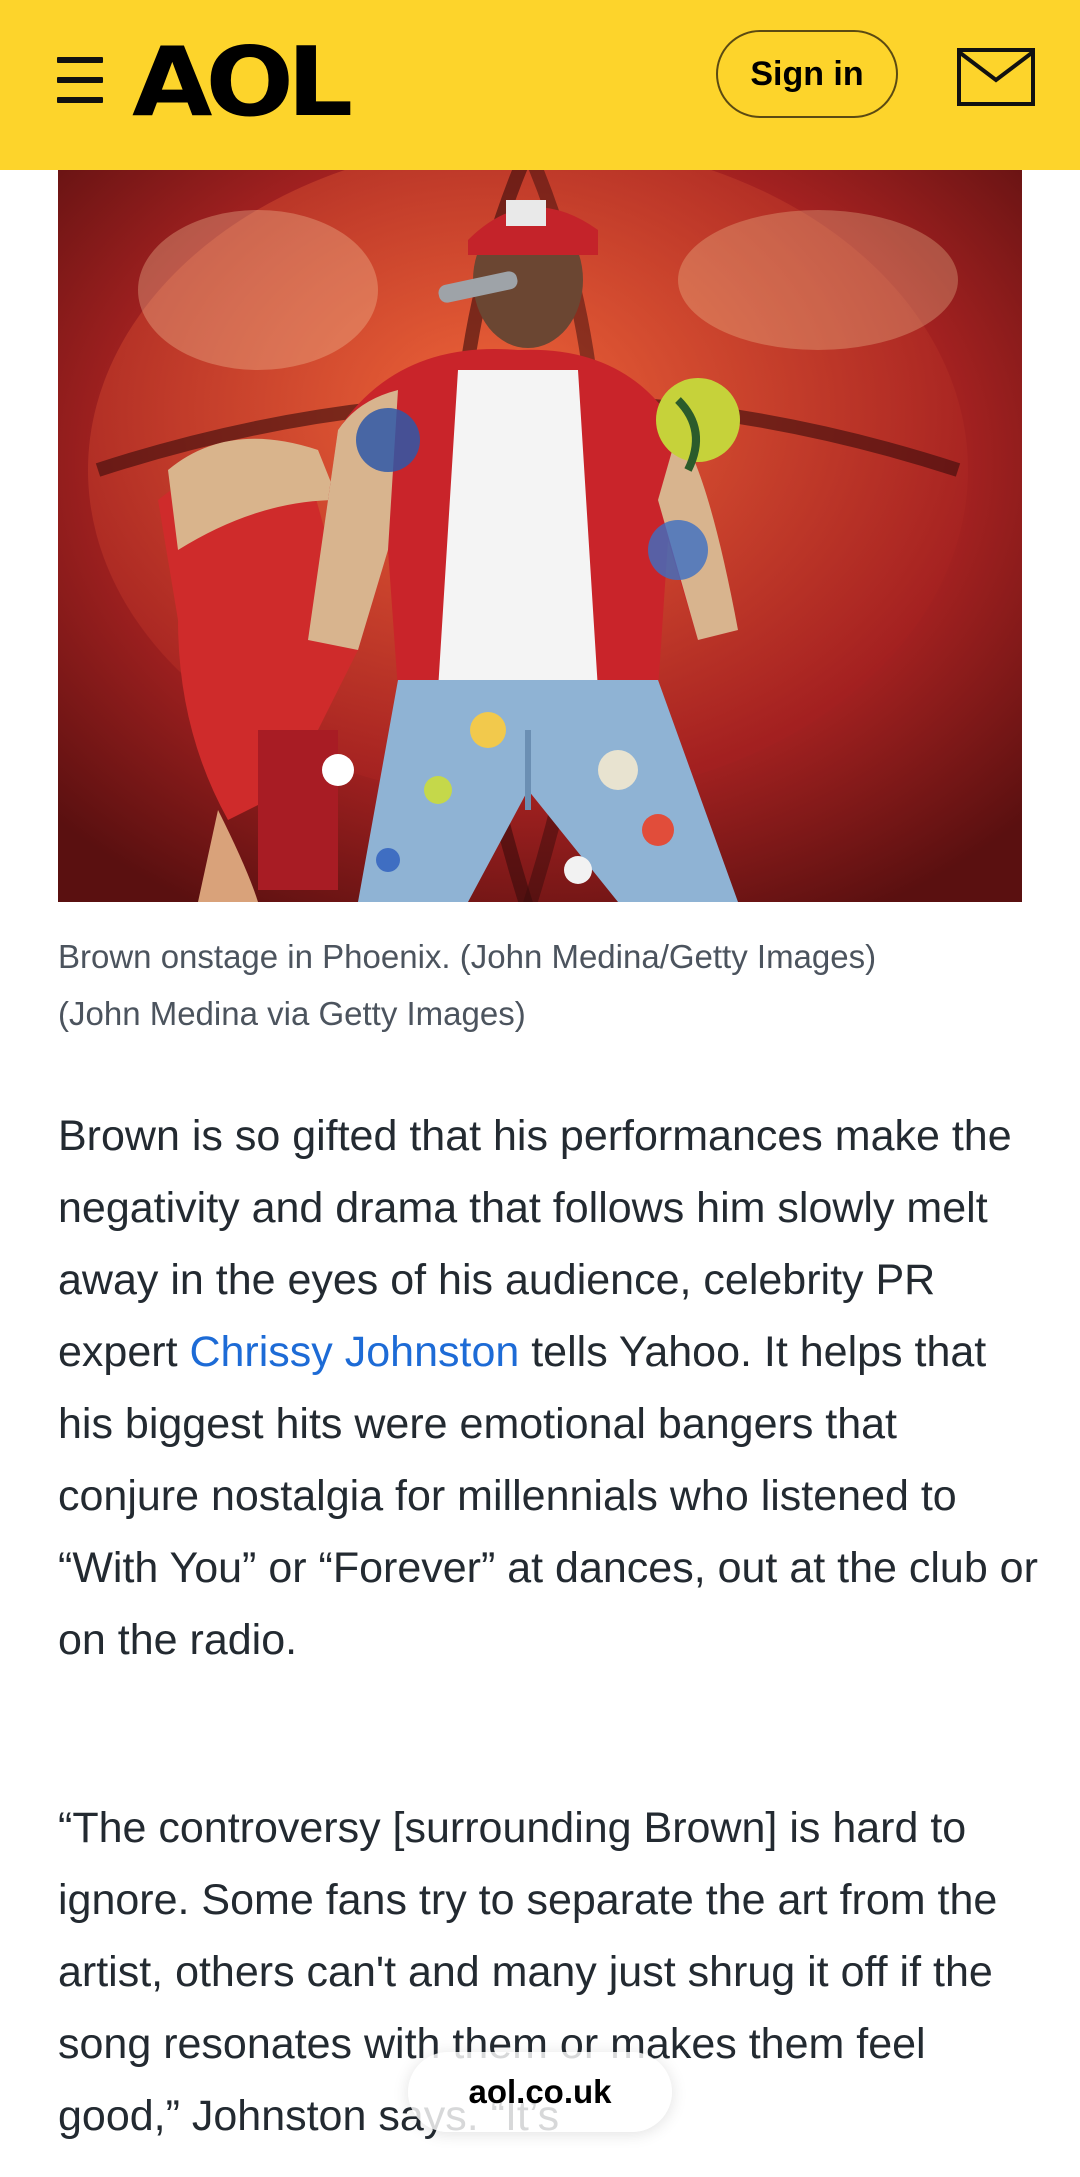  I want to click on hamburger-menu-icon, so click(81, 80).